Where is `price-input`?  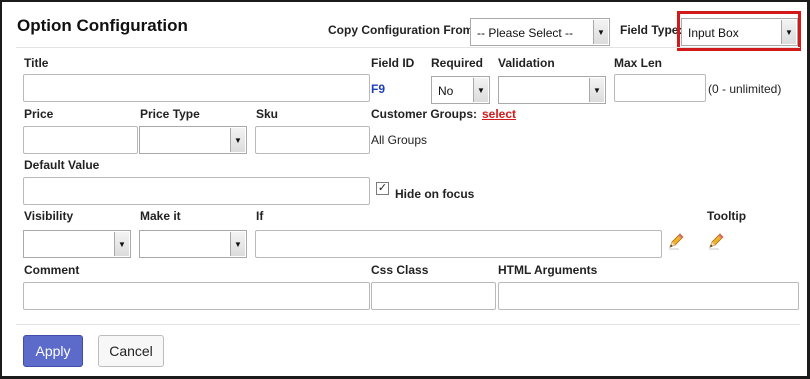
price-input is located at coordinates (80, 140).